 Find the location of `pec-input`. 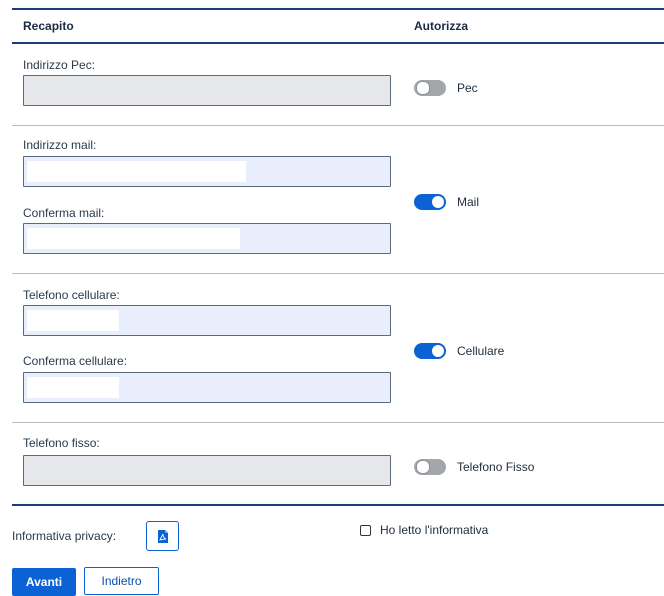

pec-input is located at coordinates (207, 90).